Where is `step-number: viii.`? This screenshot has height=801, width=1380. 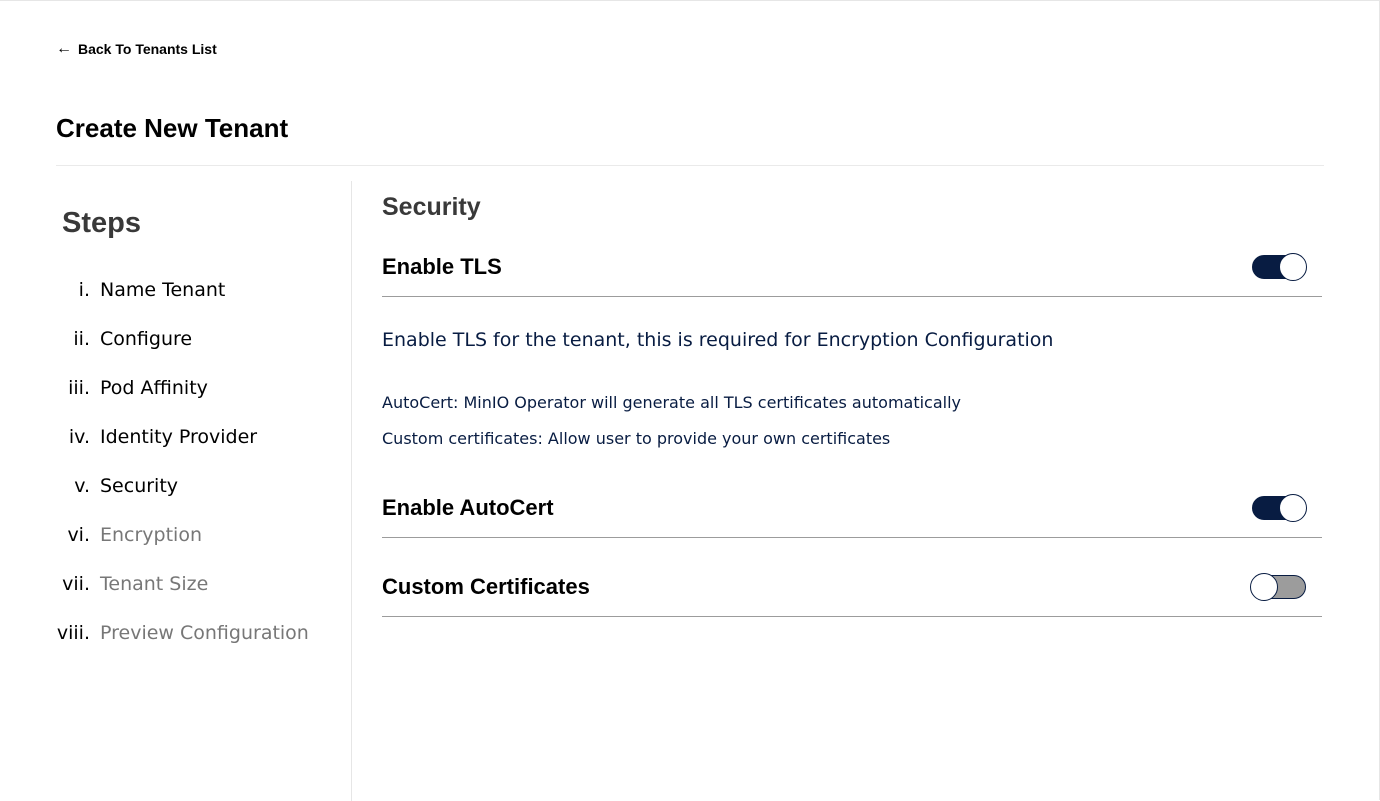 step-number: viii. is located at coordinates (73, 632).